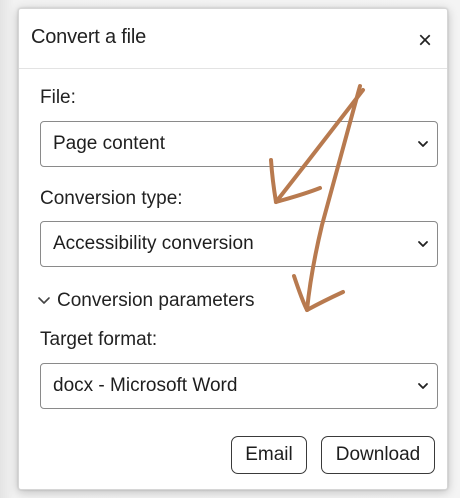 This screenshot has height=498, width=460. I want to click on close-button: ×, so click(425, 41).